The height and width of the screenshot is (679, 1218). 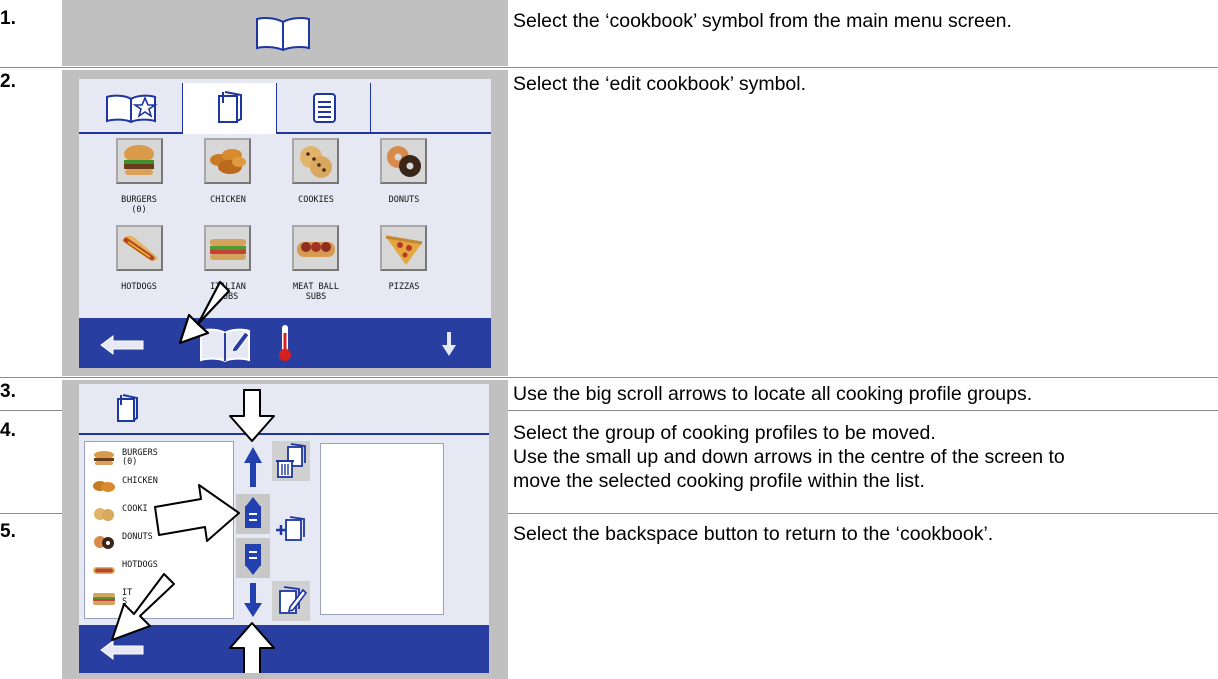 What do you see at coordinates (8, 430) in the screenshot?
I see `step-number-4: 4.` at bounding box center [8, 430].